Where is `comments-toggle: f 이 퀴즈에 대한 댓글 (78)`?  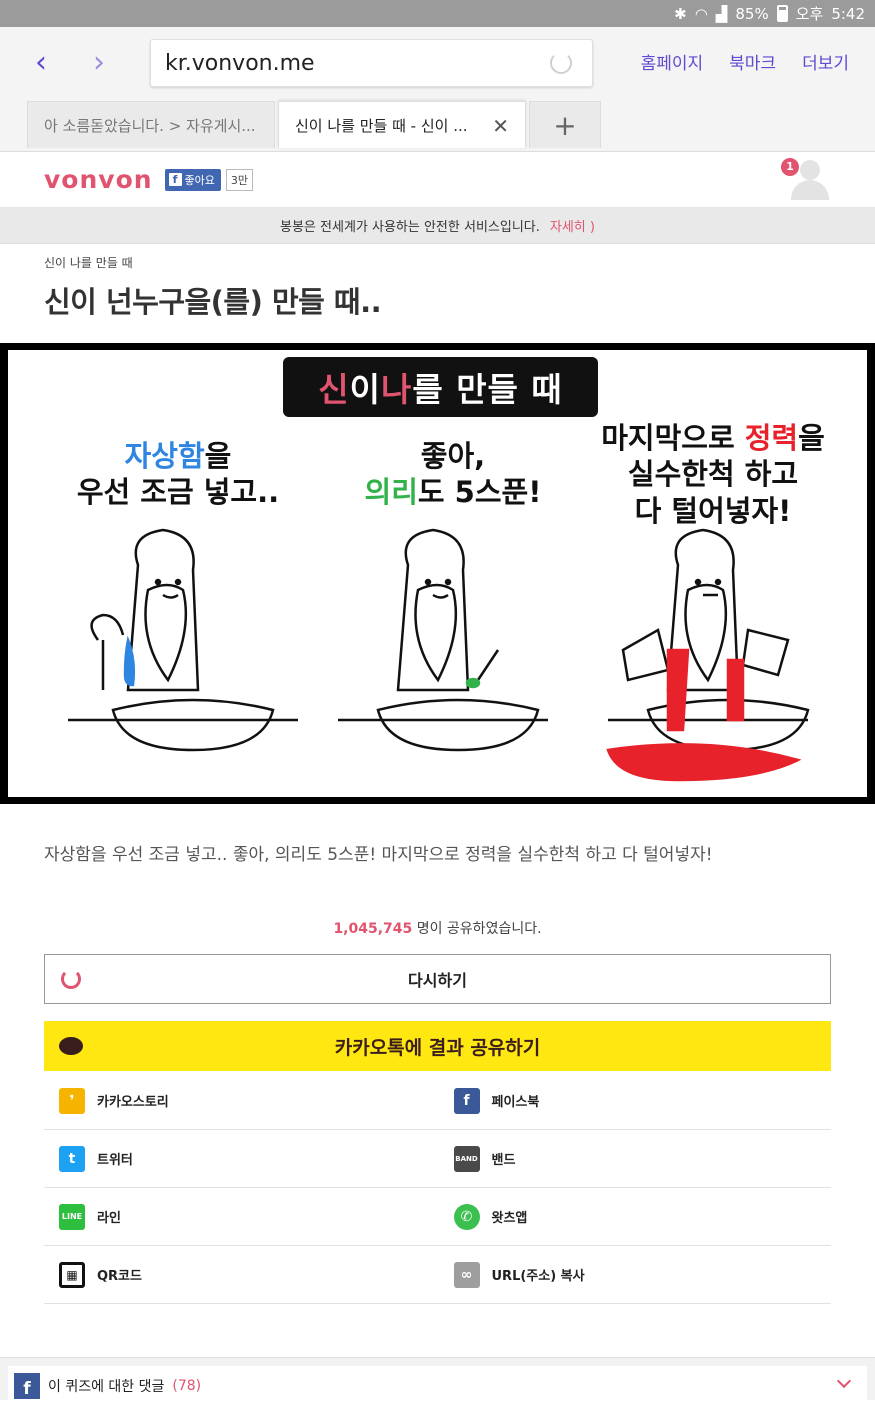
comments-toggle: f 이 퀴즈에 대한 댓글 (78) is located at coordinates (437, 1386).